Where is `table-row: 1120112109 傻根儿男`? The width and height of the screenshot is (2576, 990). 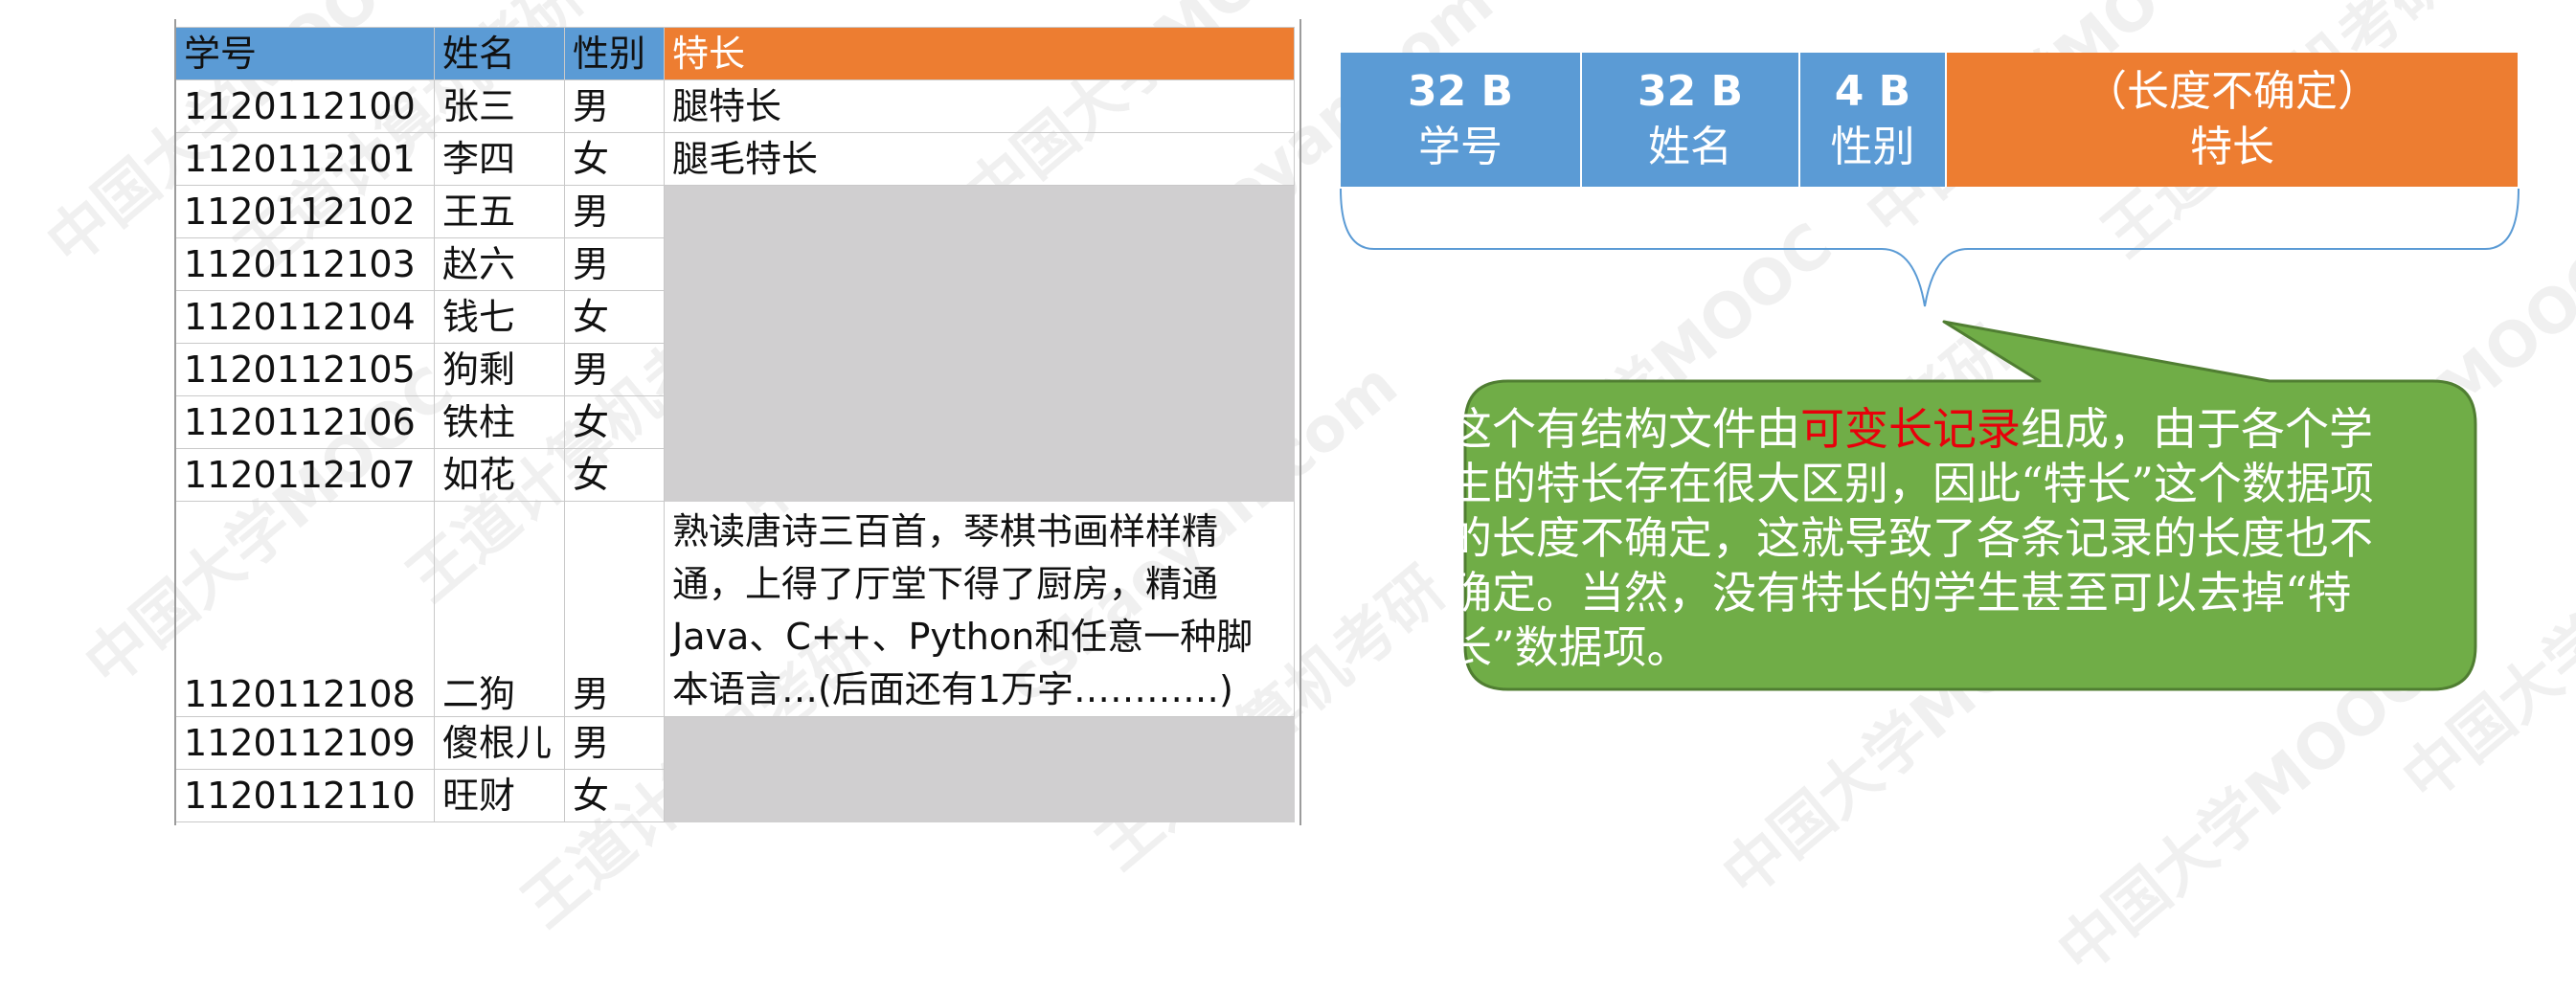
table-row: 1120112109 傻根儿男 is located at coordinates (735, 743).